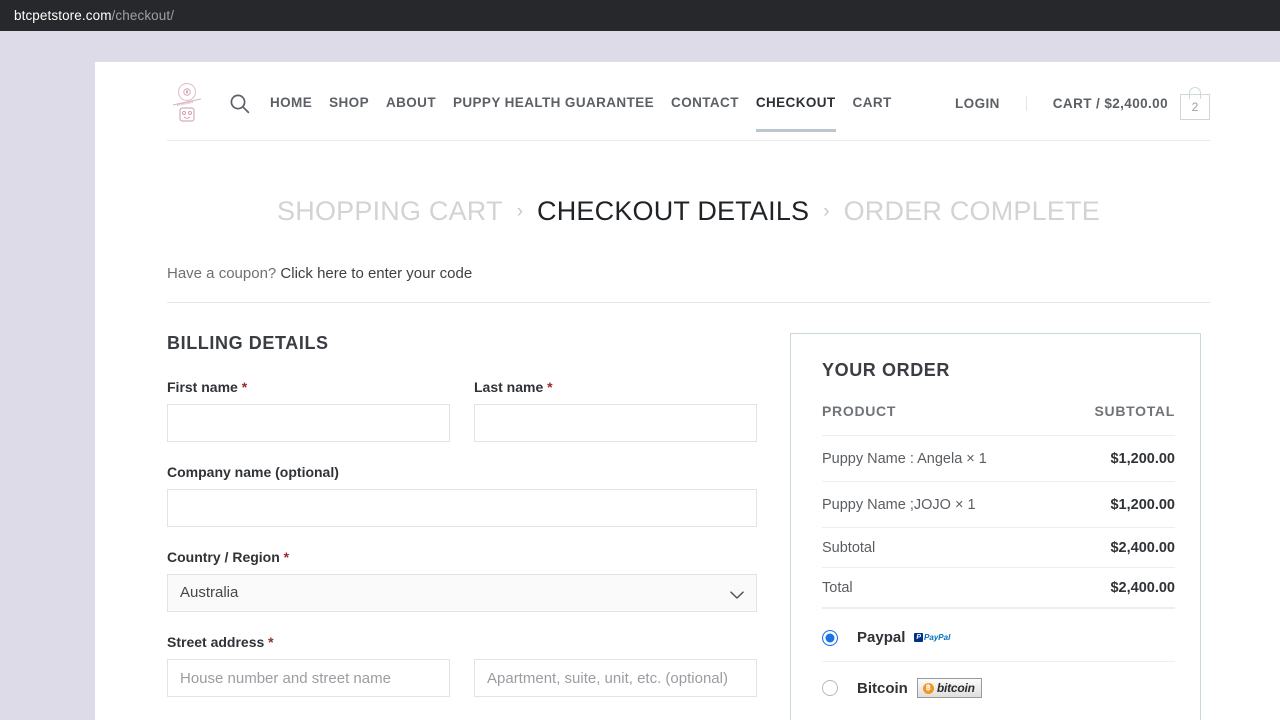 The height and width of the screenshot is (720, 1280). Describe the element at coordinates (143, 15) in the screenshot. I see `url-path: /checkout/` at that location.